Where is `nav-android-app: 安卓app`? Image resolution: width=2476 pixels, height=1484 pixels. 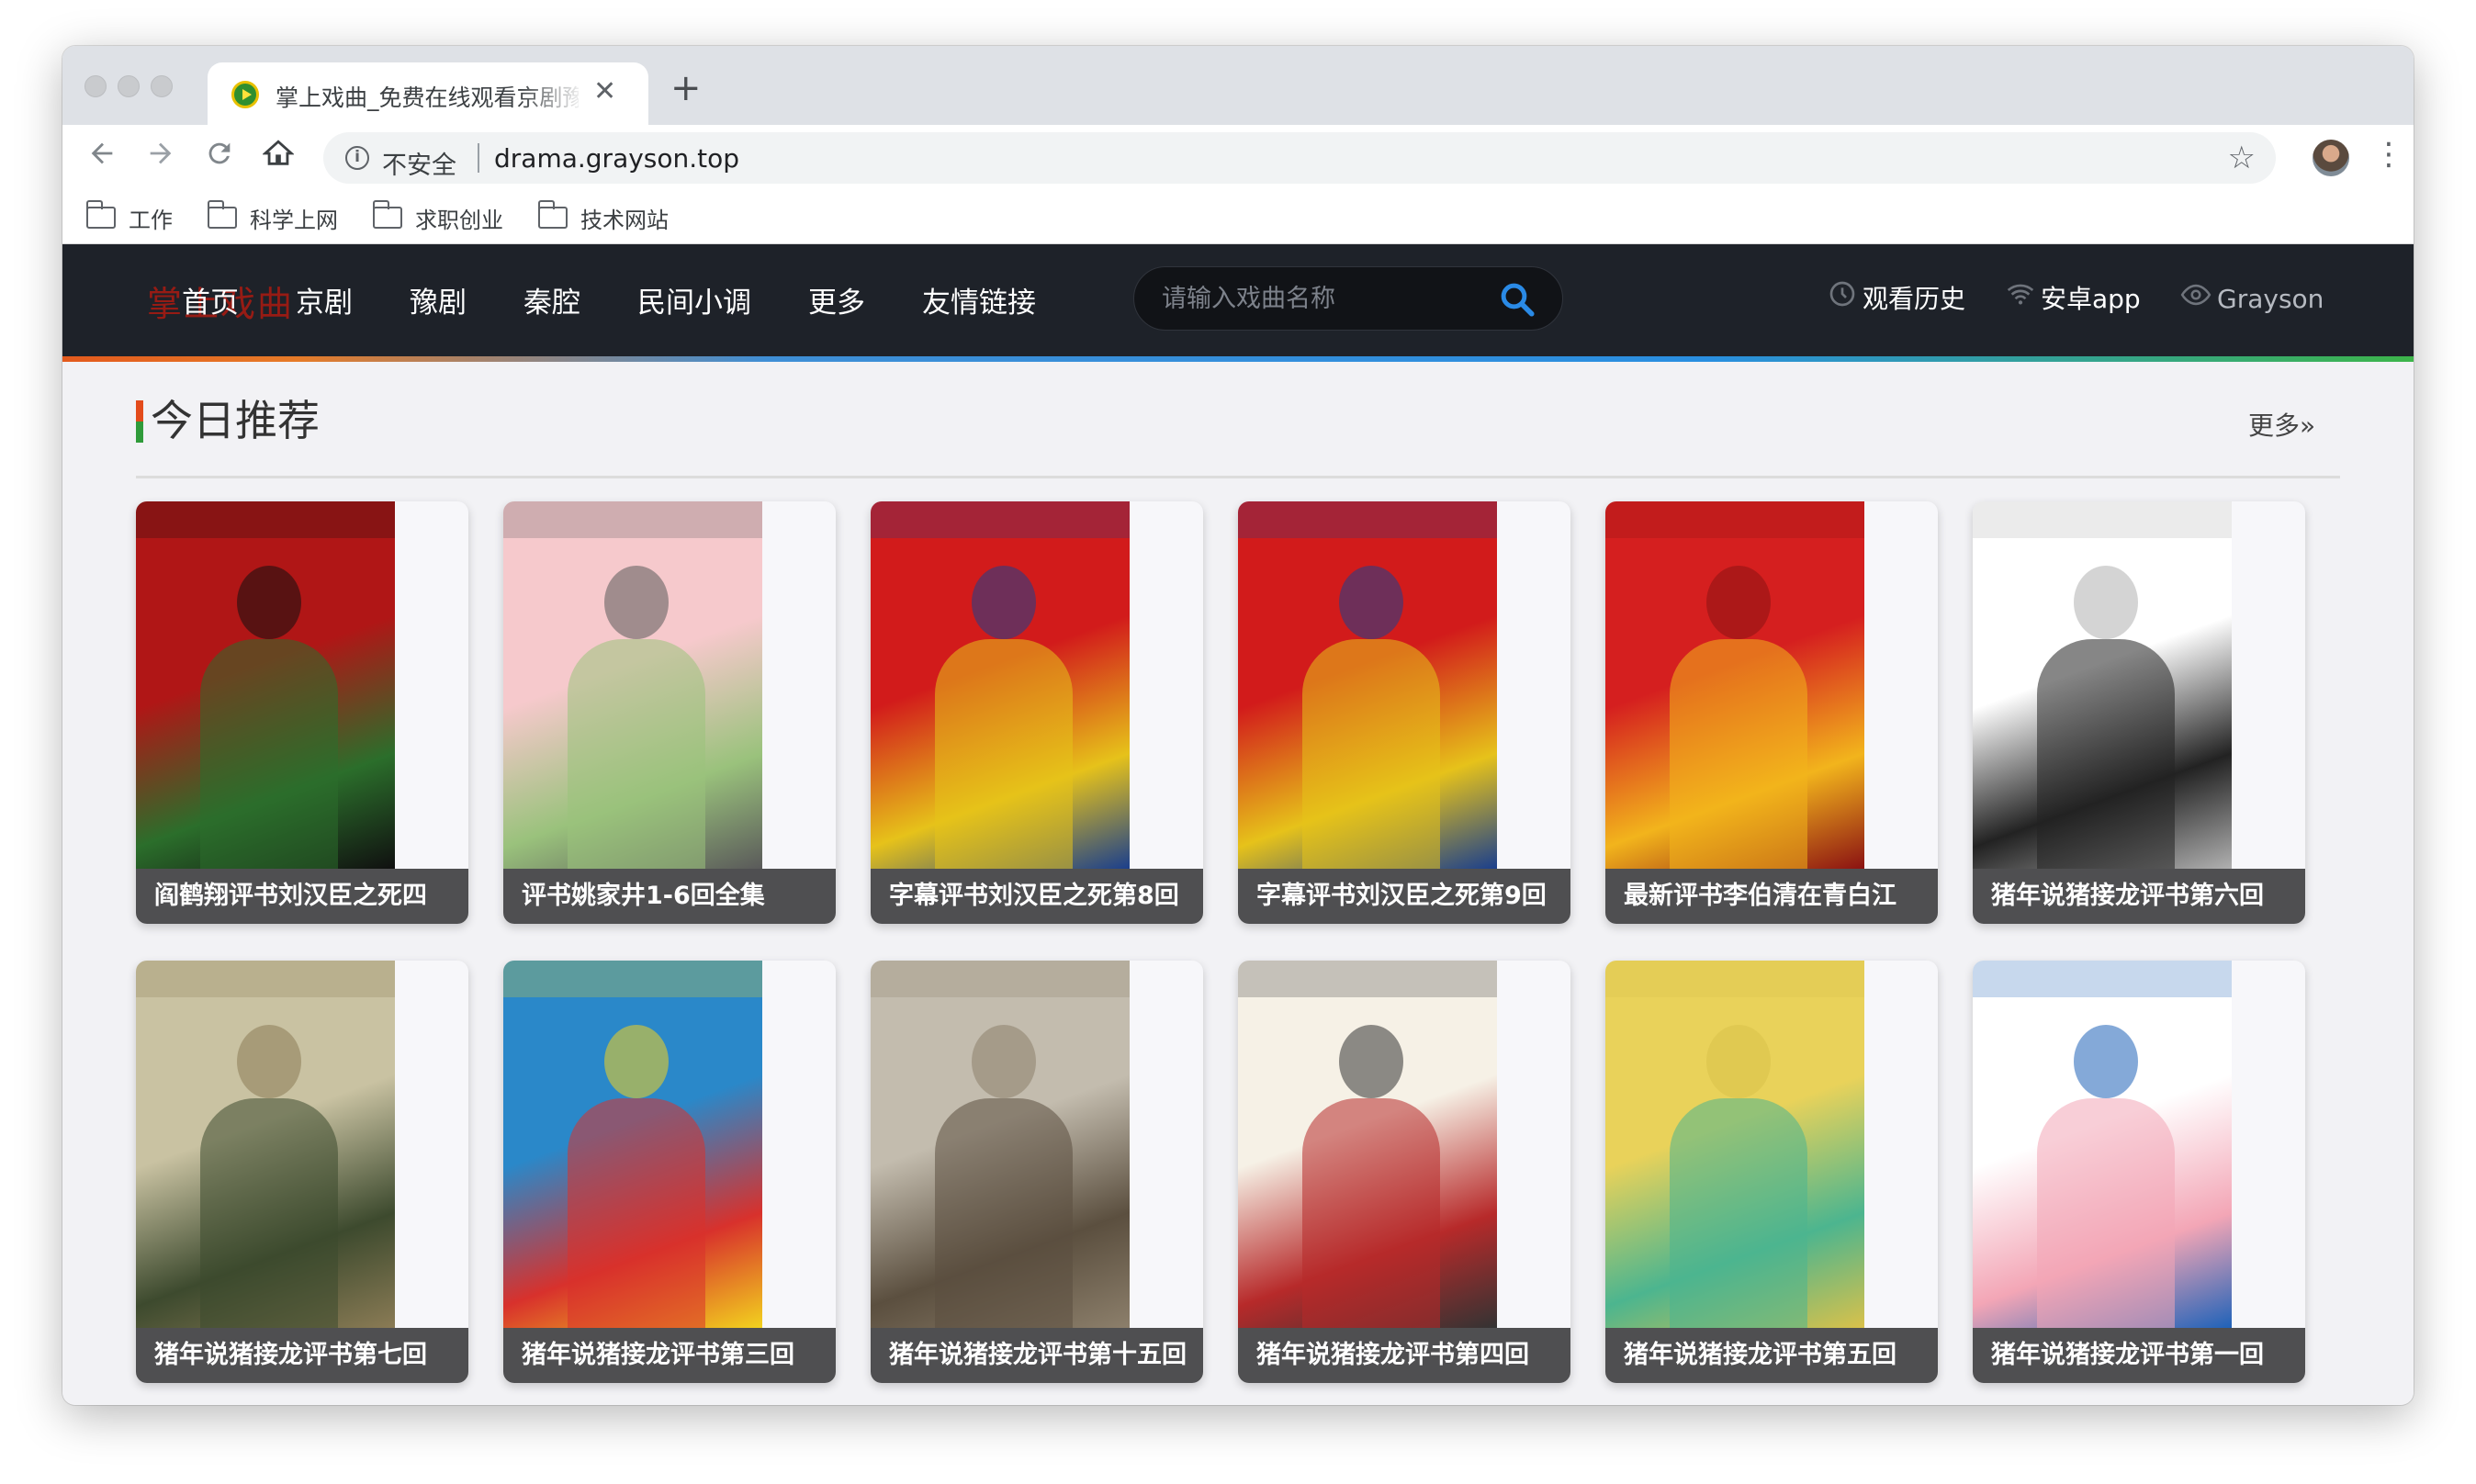 nav-android-app: 安卓app is located at coordinates (2073, 298).